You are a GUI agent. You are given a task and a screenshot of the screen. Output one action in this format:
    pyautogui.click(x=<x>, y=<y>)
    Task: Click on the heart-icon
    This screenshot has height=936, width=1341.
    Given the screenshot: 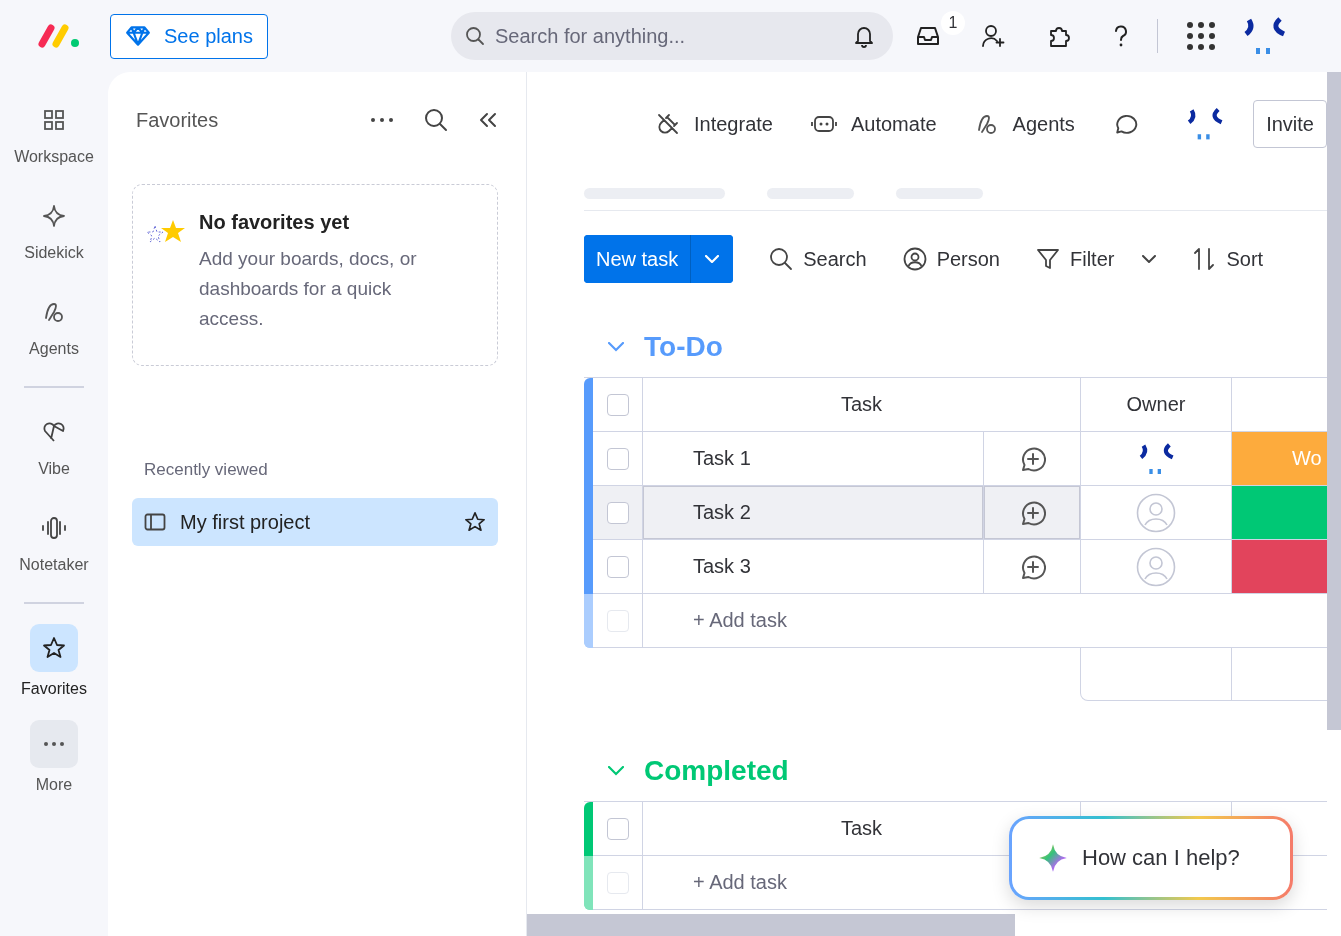 What is the action you would take?
    pyautogui.click(x=54, y=432)
    